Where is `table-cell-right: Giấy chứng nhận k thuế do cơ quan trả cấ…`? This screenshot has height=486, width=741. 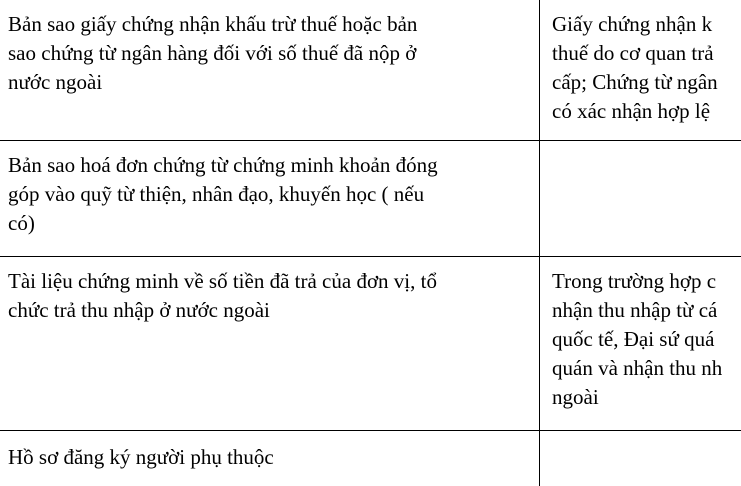 table-cell-right: Giấy chứng nhận k thuế do cơ quan trả cấ… is located at coordinates (640, 70).